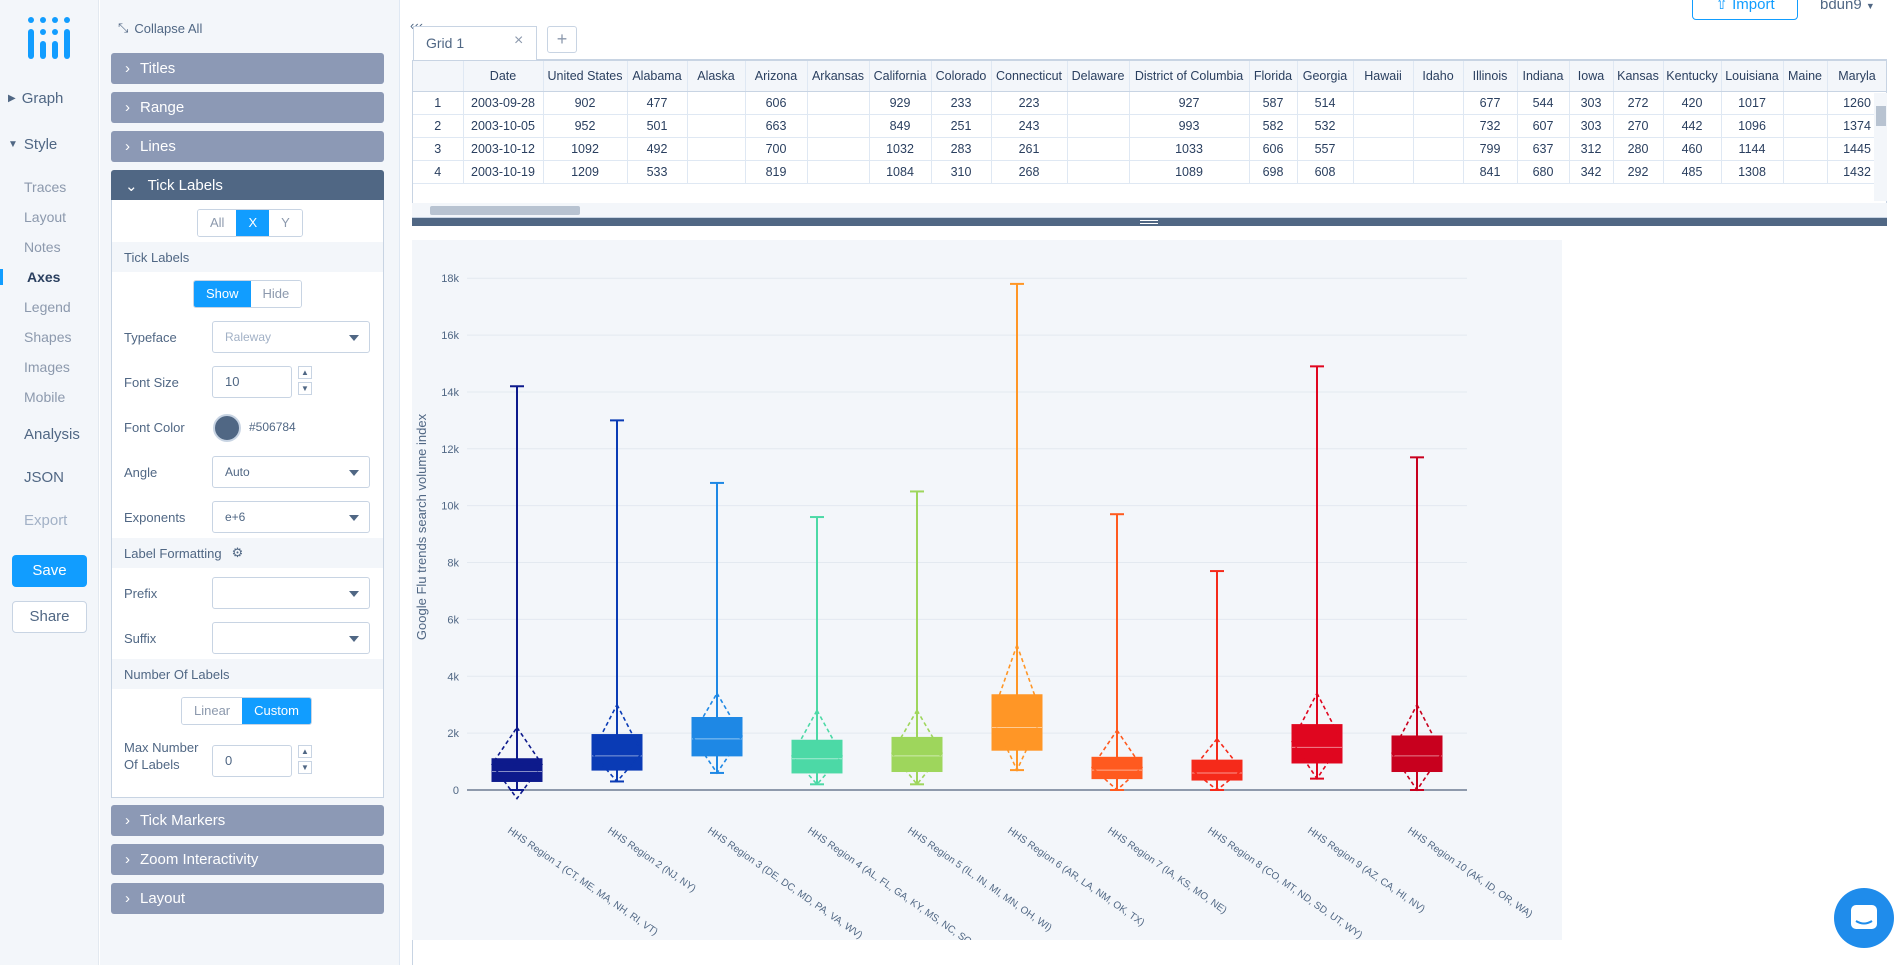 Image resolution: width=1902 pixels, height=965 pixels. I want to click on prefix-select, so click(291, 593).